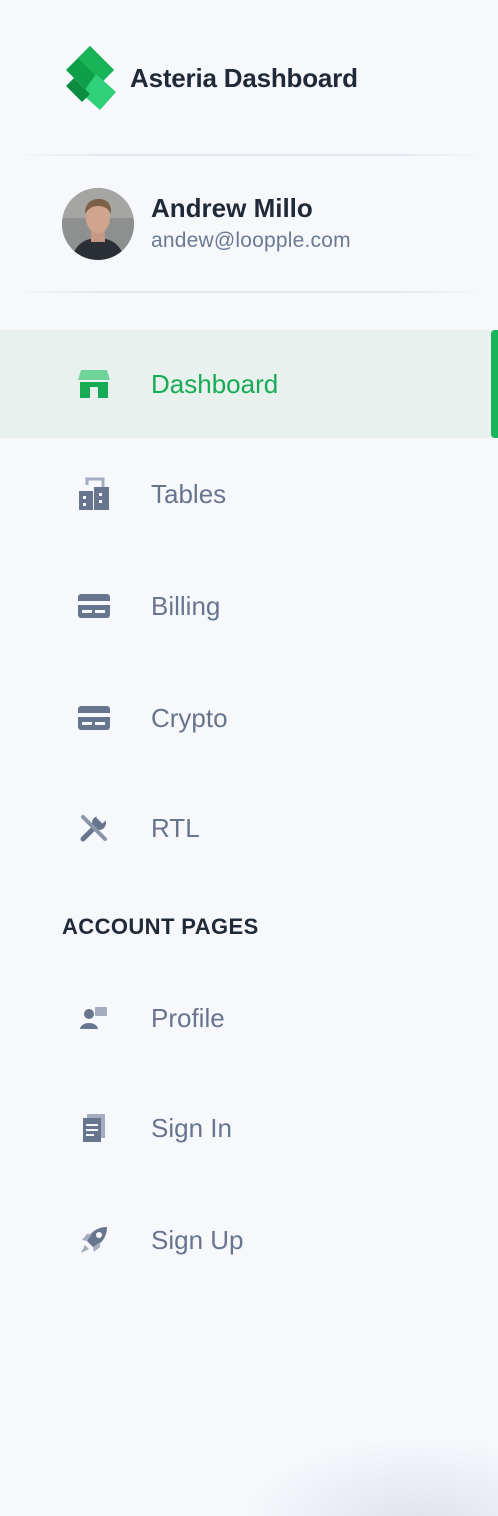 The image size is (498, 1516). What do you see at coordinates (94, 1128) in the screenshot?
I see `document-icon` at bounding box center [94, 1128].